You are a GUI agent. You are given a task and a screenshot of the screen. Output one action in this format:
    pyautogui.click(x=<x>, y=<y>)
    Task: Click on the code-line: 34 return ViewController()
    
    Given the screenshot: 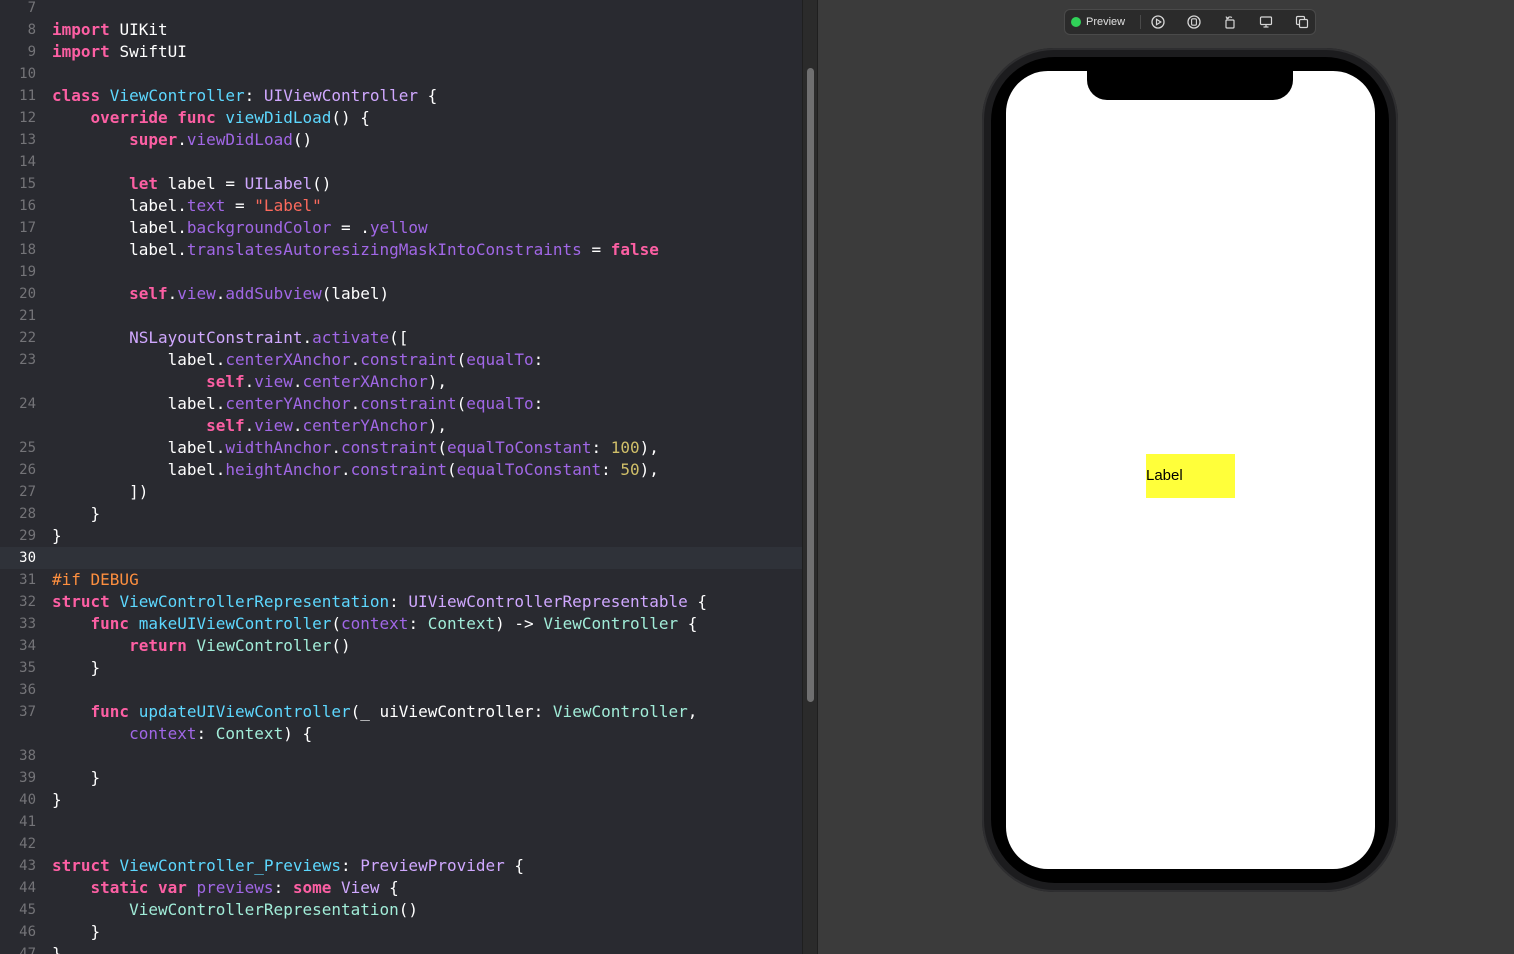 What is the action you would take?
    pyautogui.click(x=401, y=646)
    